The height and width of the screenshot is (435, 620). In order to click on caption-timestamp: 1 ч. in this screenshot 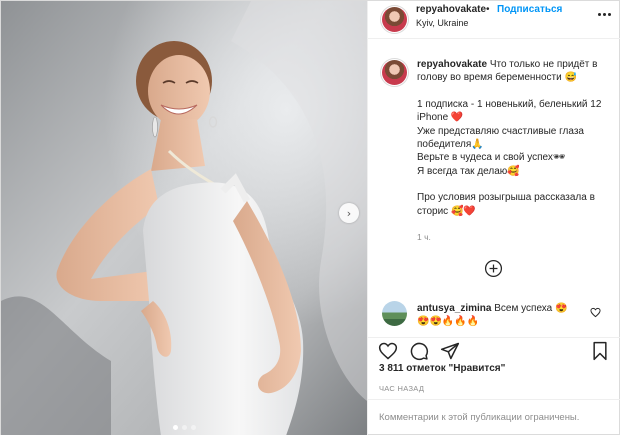, I will do `click(424, 237)`.